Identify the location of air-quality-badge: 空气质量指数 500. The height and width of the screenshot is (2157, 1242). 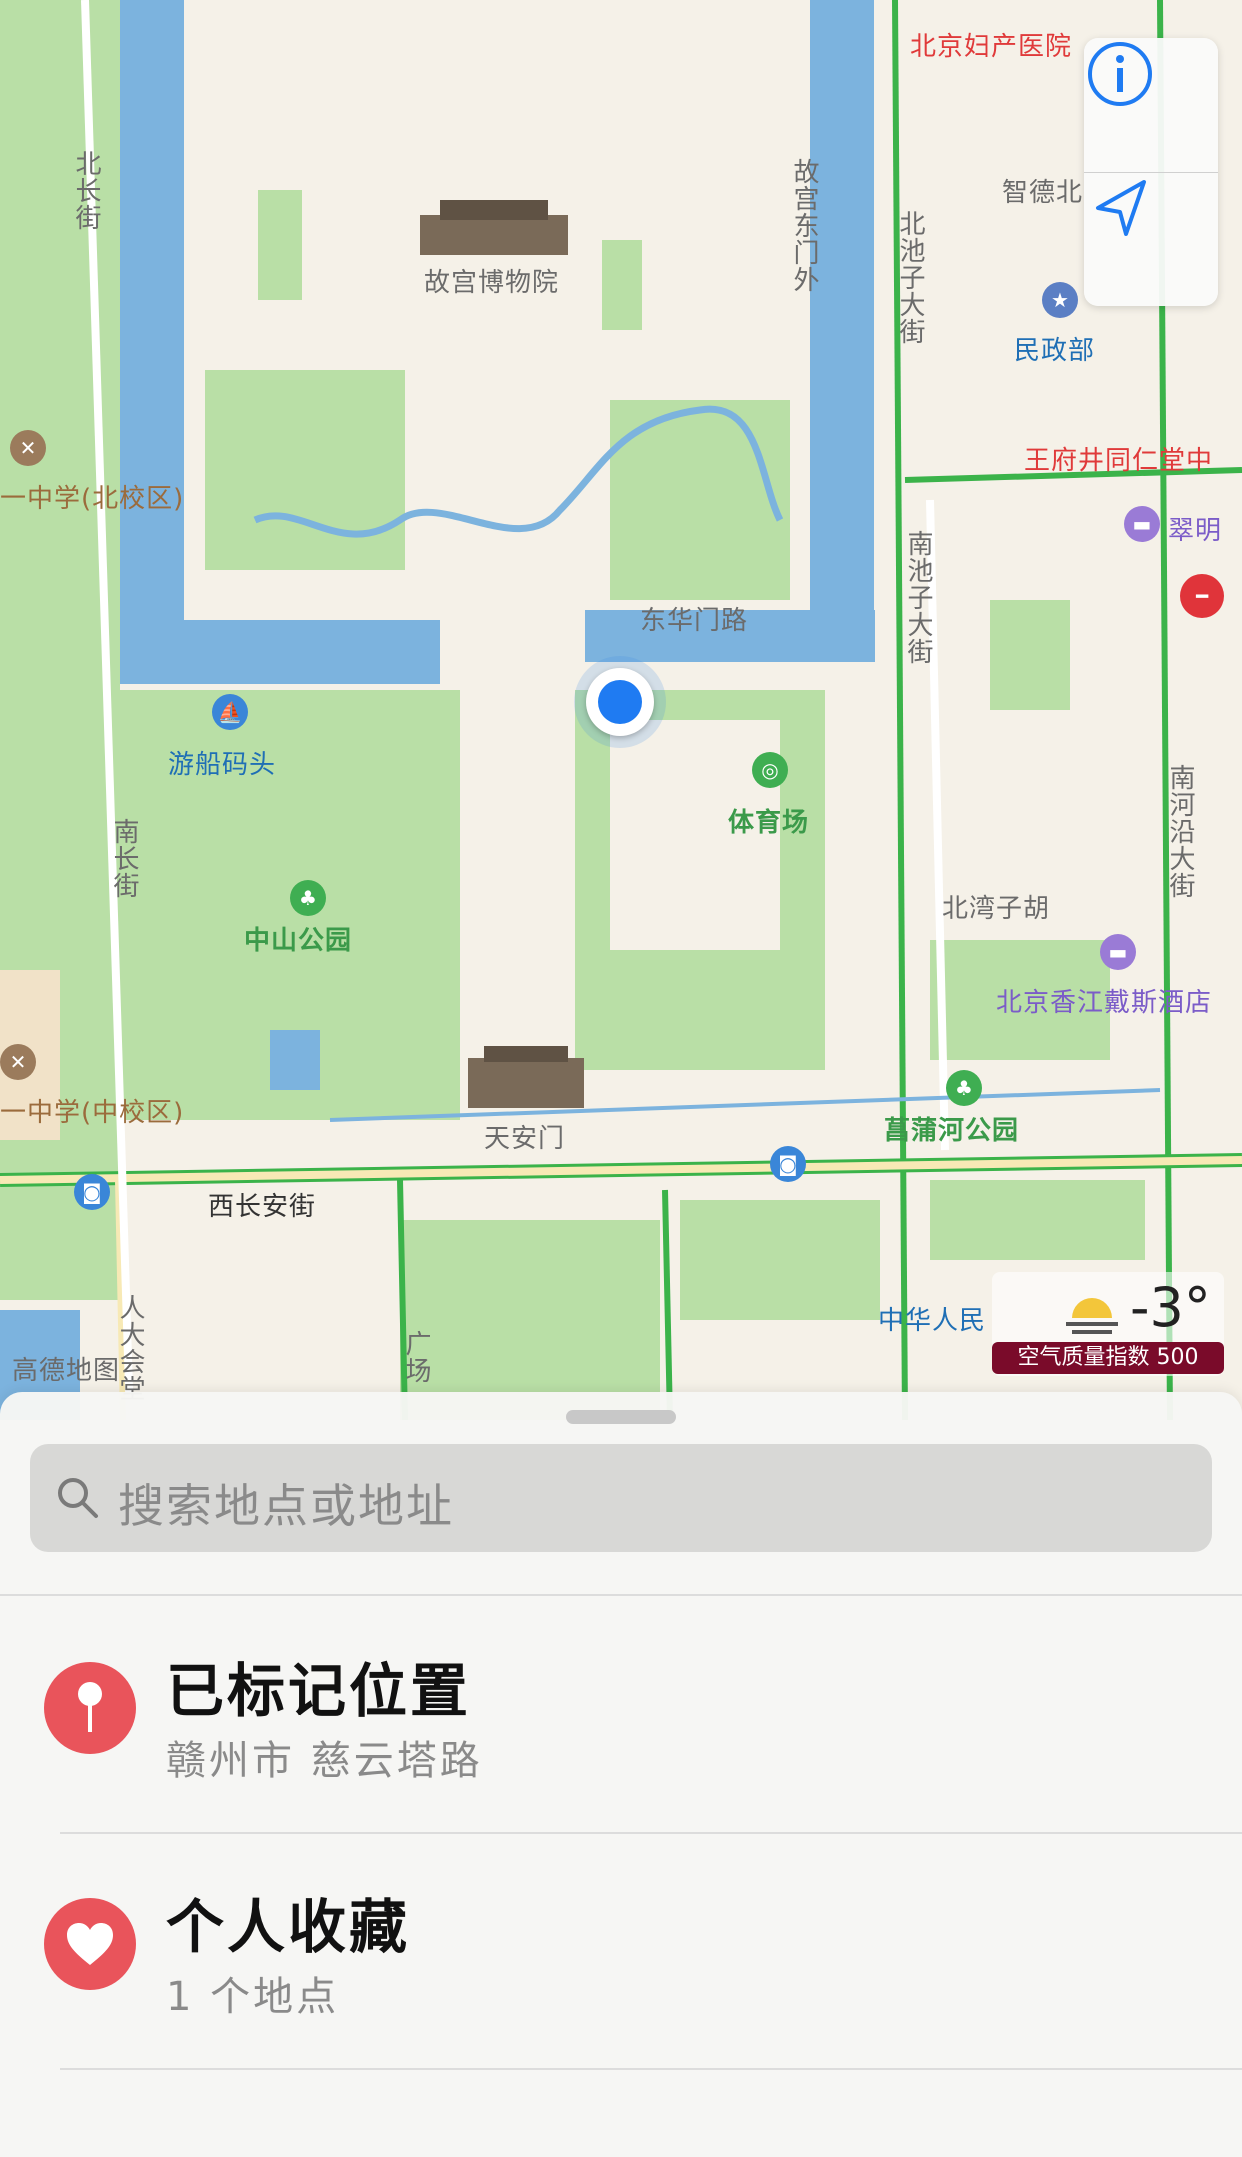
(1108, 1358).